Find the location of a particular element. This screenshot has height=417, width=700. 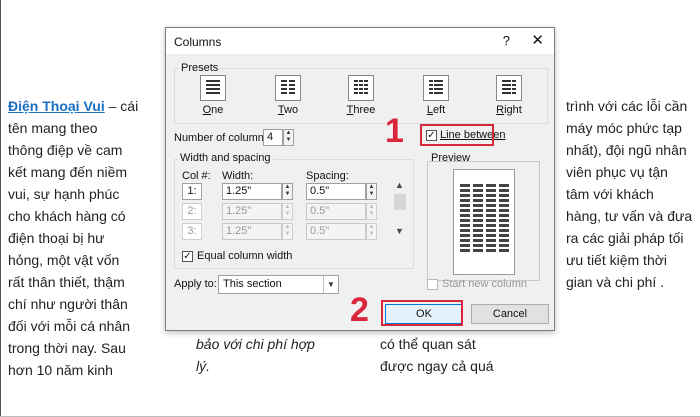

col-3-width-input: 1.25" is located at coordinates (252, 231).